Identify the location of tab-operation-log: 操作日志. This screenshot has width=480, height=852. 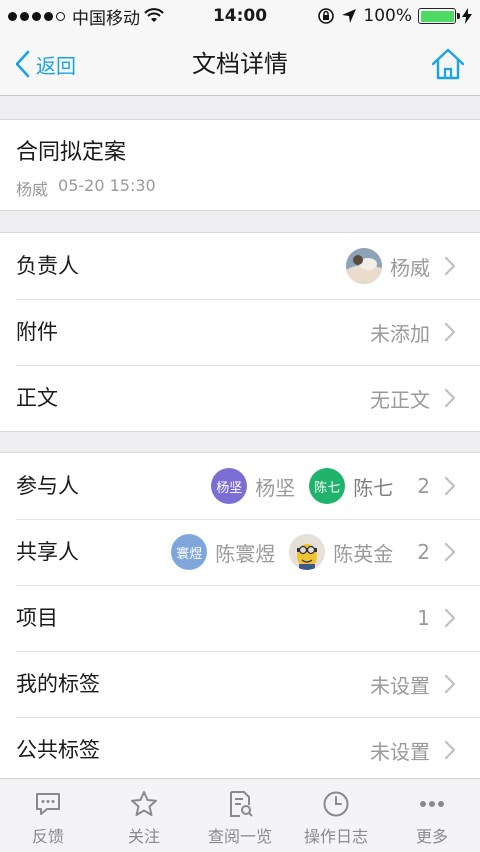
(336, 815).